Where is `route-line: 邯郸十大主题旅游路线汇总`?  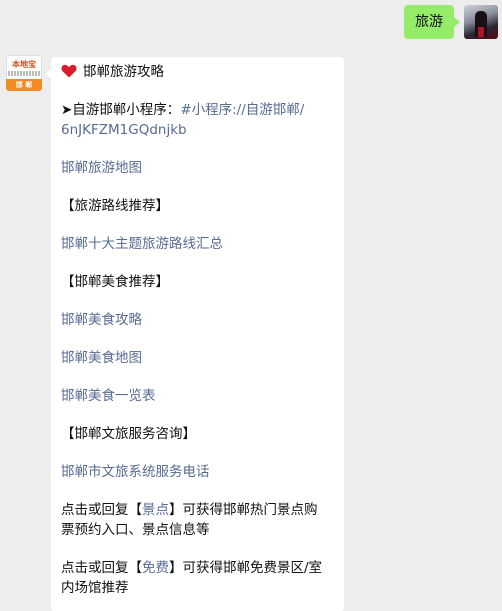 route-line: 邯郸十大主题旅游路线汇总 is located at coordinates (198, 244).